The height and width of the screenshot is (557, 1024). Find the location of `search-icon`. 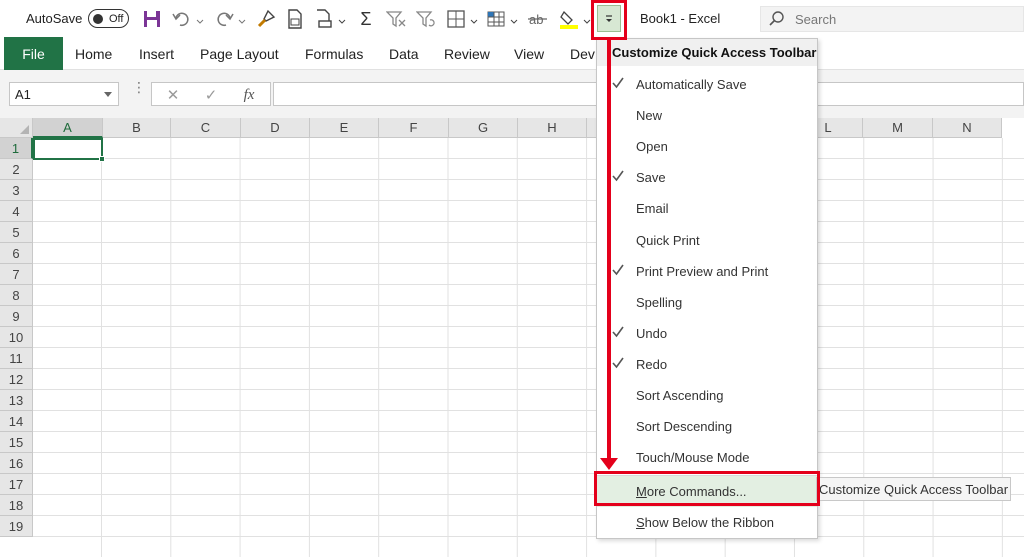

search-icon is located at coordinates (776, 18).